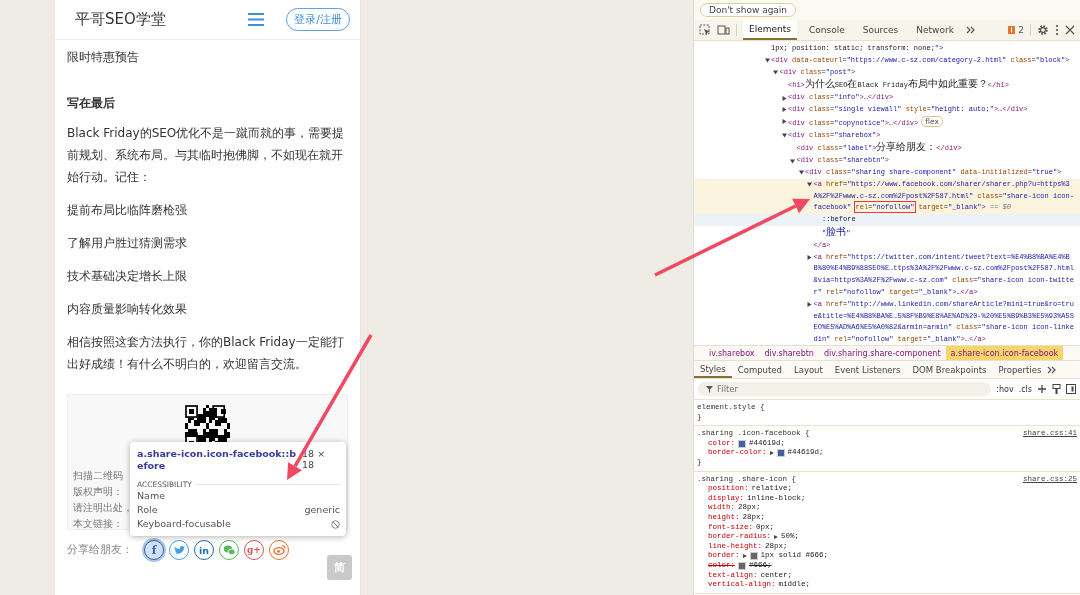 The width and height of the screenshot is (1080, 595). What do you see at coordinates (713, 369) in the screenshot?
I see `styles-pane-tab: Styles` at bounding box center [713, 369].